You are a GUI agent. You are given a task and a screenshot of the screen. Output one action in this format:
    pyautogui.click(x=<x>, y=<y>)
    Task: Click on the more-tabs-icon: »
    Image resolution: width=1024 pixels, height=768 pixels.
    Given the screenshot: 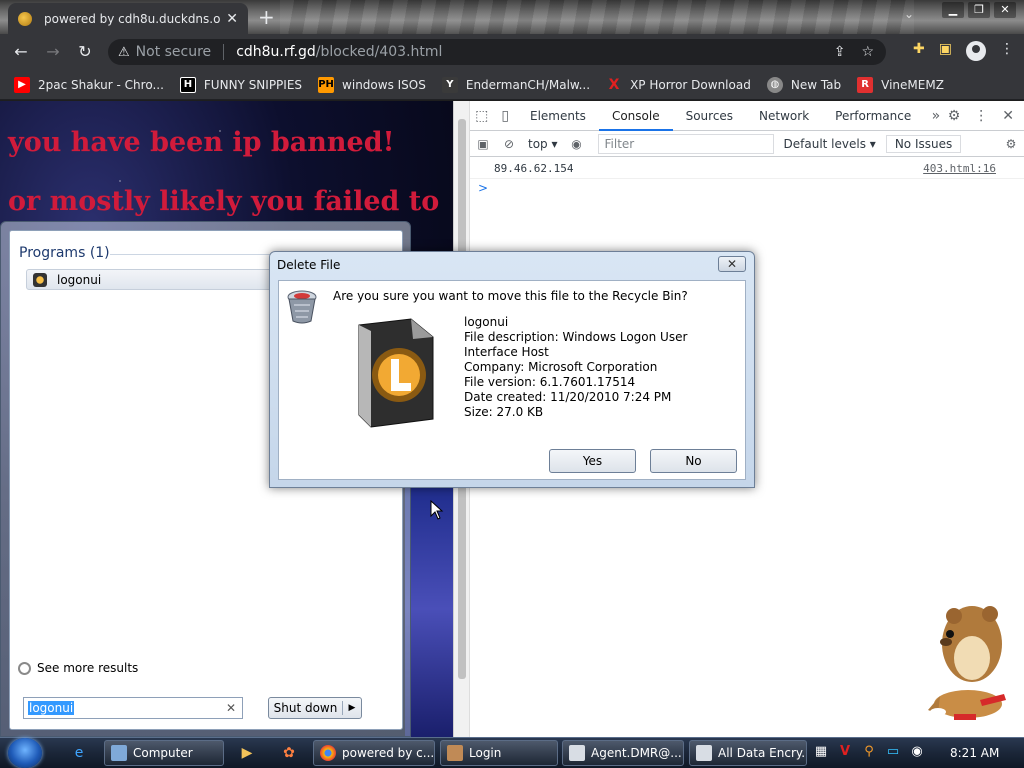 What is the action you would take?
    pyautogui.click(x=936, y=116)
    